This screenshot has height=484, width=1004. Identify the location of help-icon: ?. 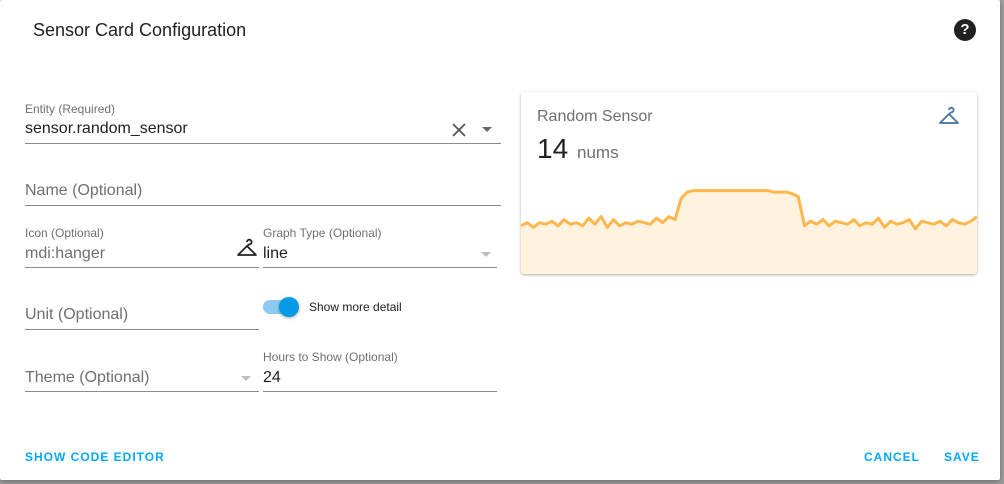
(965, 30).